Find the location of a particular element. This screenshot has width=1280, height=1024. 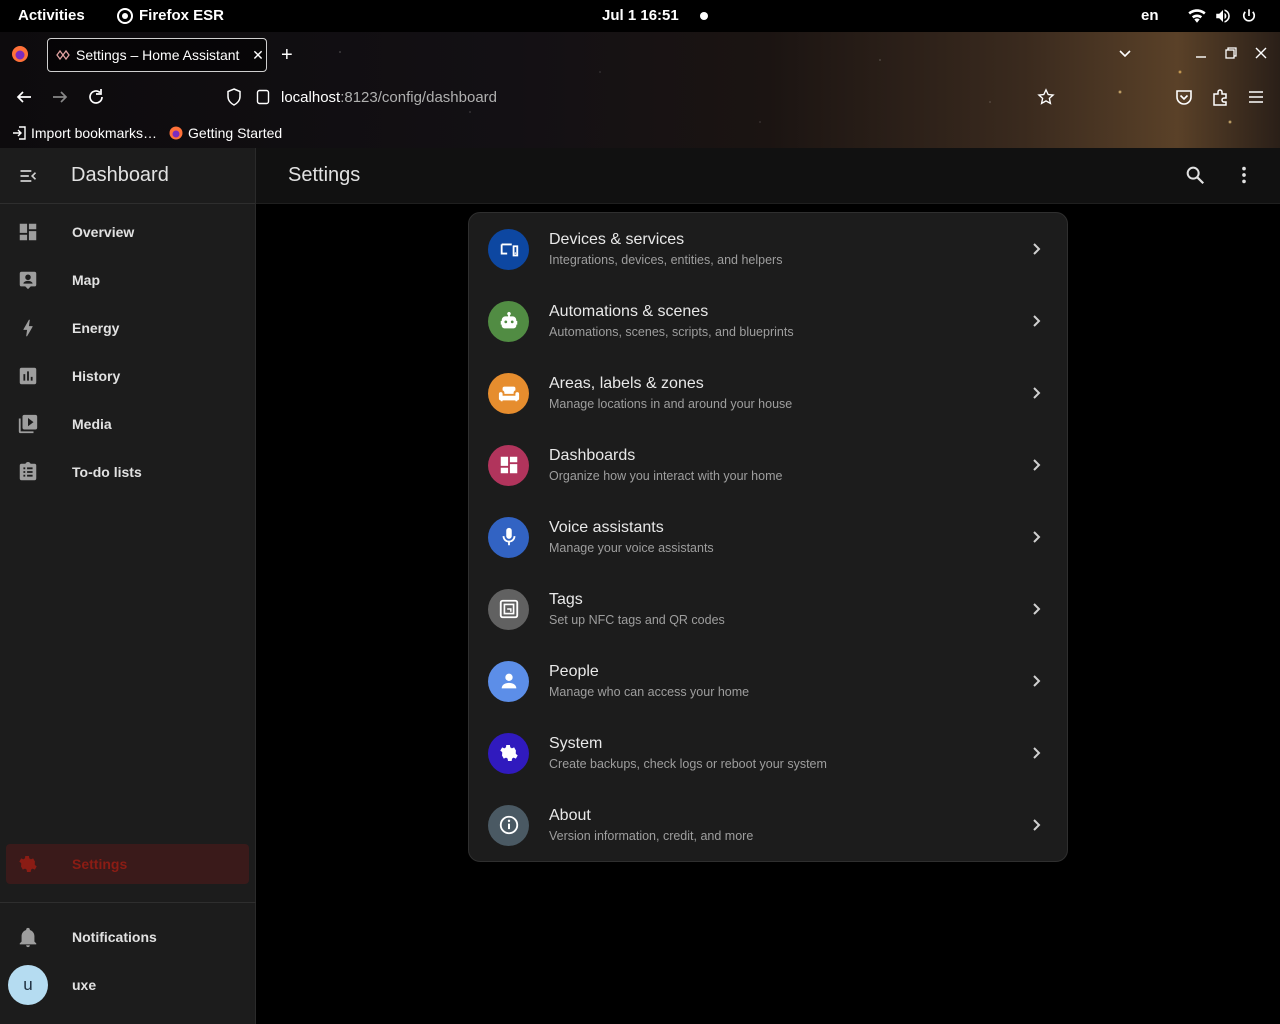

home-assistant-favicon-icon is located at coordinates (63, 55).